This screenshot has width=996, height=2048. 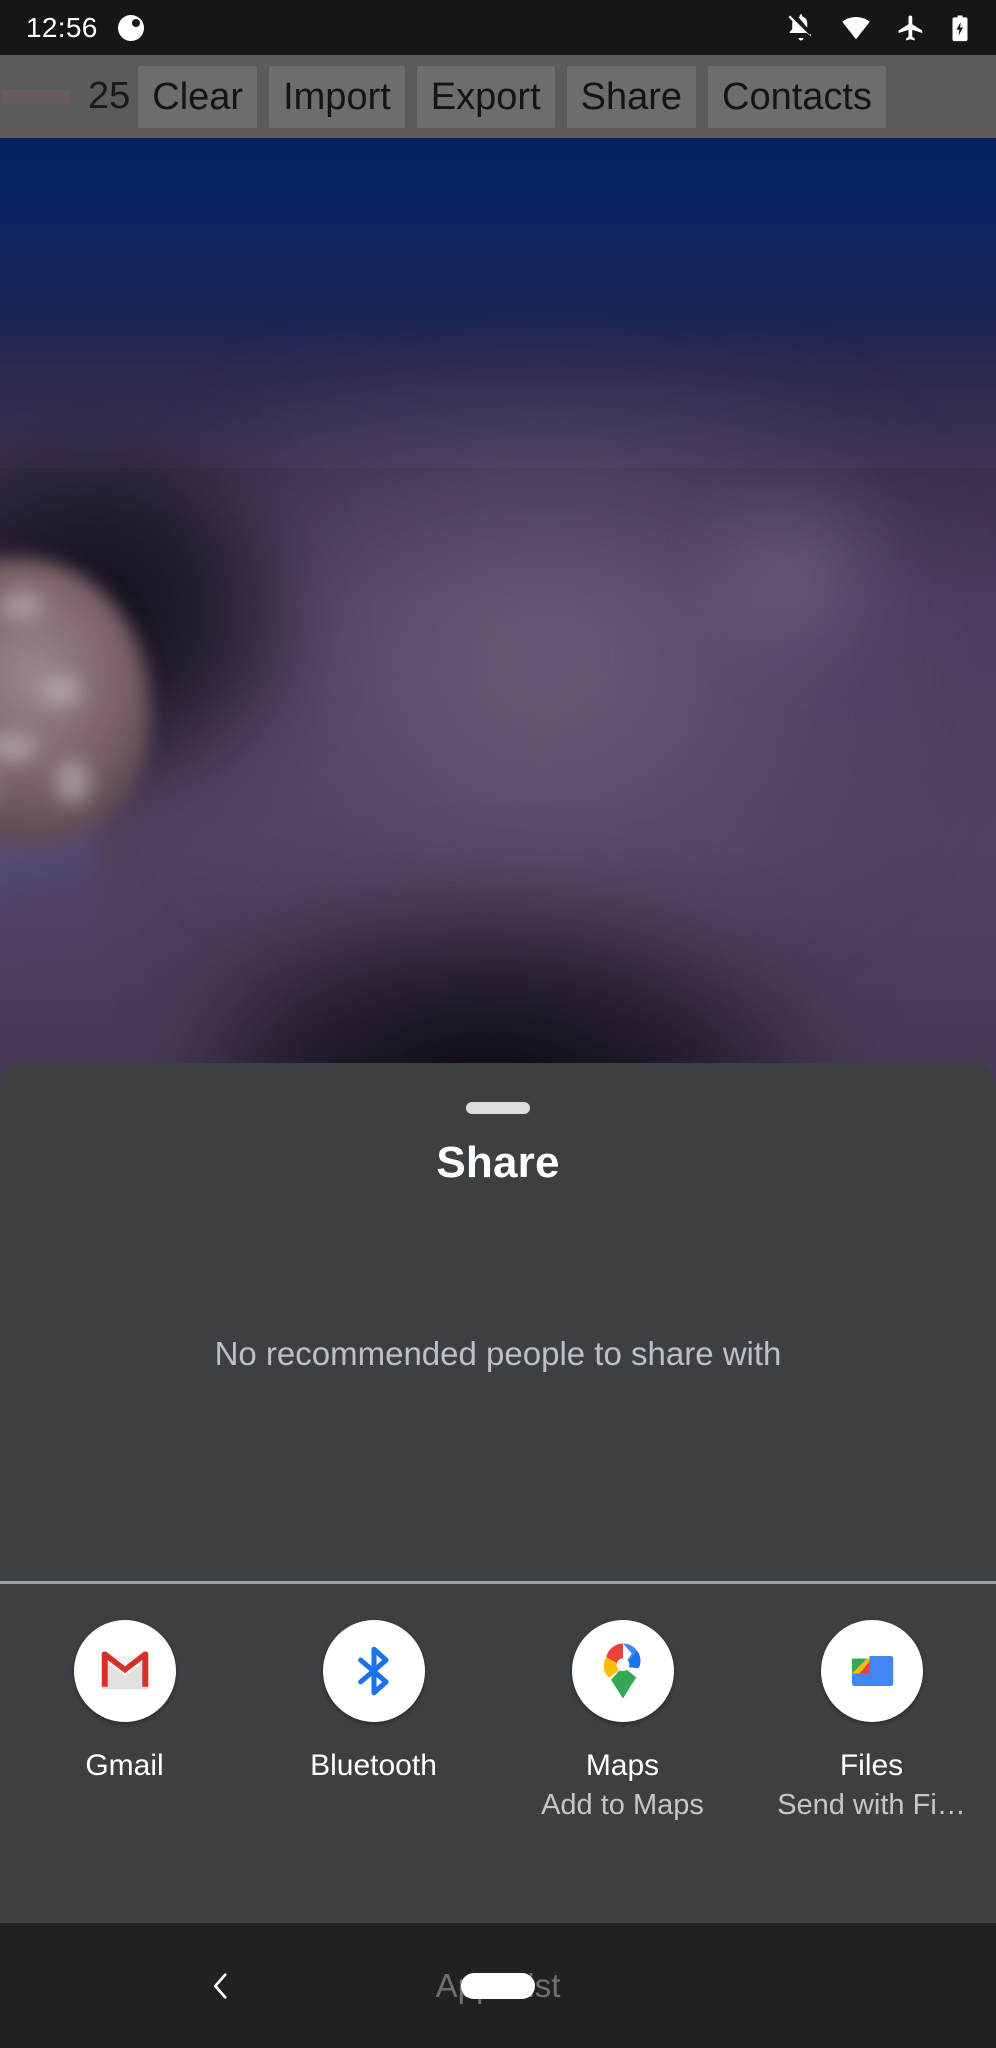 I want to click on share-target-subtitle: Add to Maps, so click(x=622, y=1805).